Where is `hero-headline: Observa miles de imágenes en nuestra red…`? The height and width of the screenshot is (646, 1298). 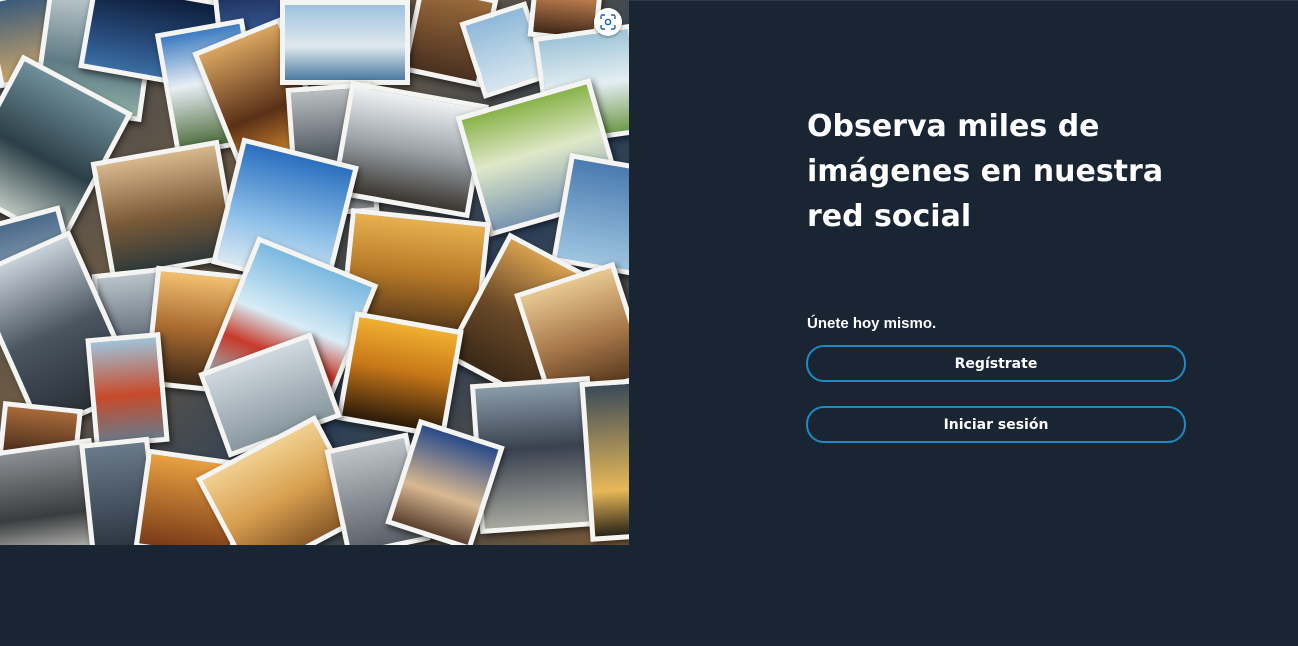
hero-headline: Observa miles de imágenes en nuestra red… is located at coordinates (985, 171).